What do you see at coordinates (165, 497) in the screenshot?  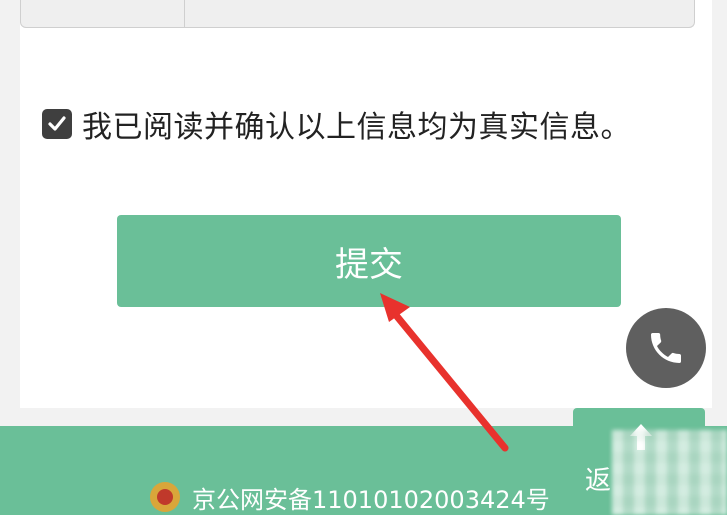 I see `police-badge-icon` at bounding box center [165, 497].